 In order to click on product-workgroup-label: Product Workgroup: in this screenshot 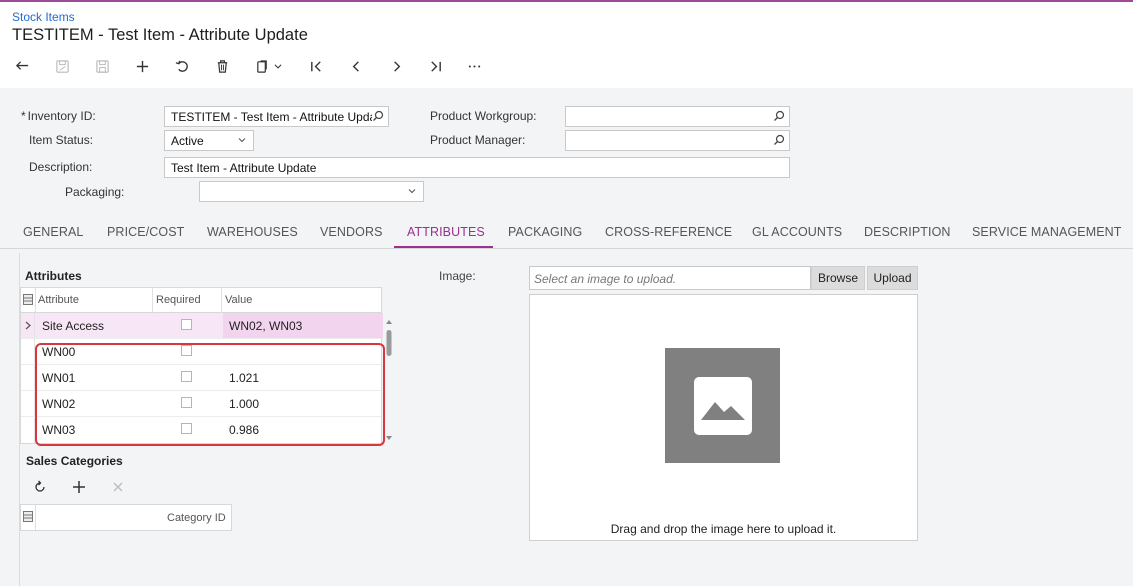, I will do `click(483, 116)`.